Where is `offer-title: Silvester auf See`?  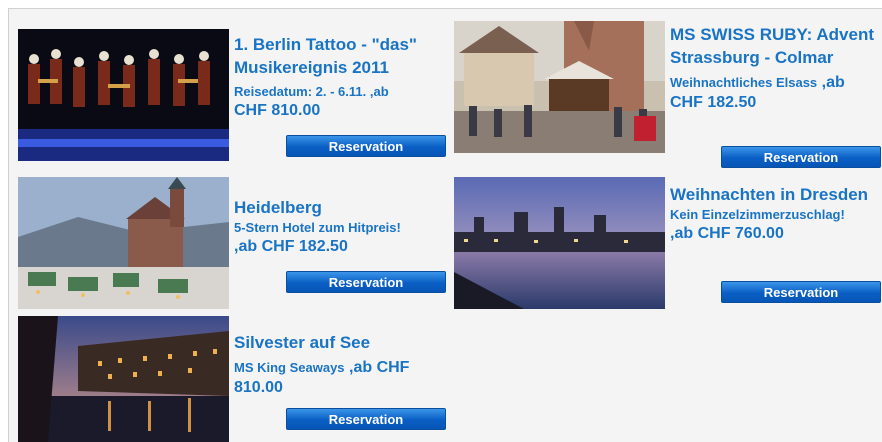 offer-title: Silvester auf See is located at coordinates (344, 342).